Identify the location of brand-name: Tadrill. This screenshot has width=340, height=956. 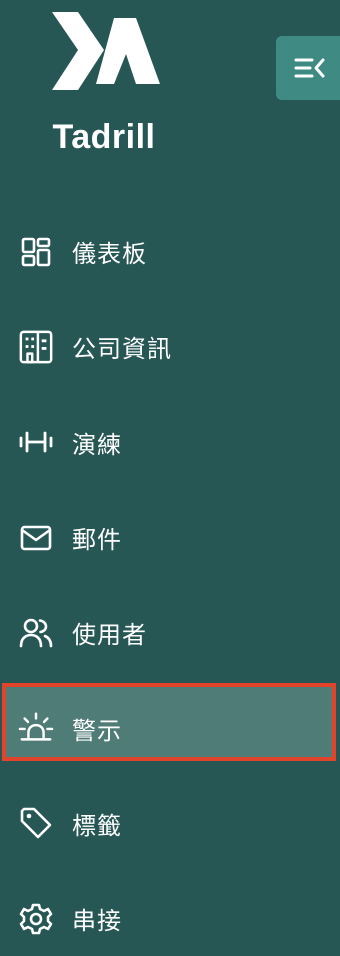
(104, 137).